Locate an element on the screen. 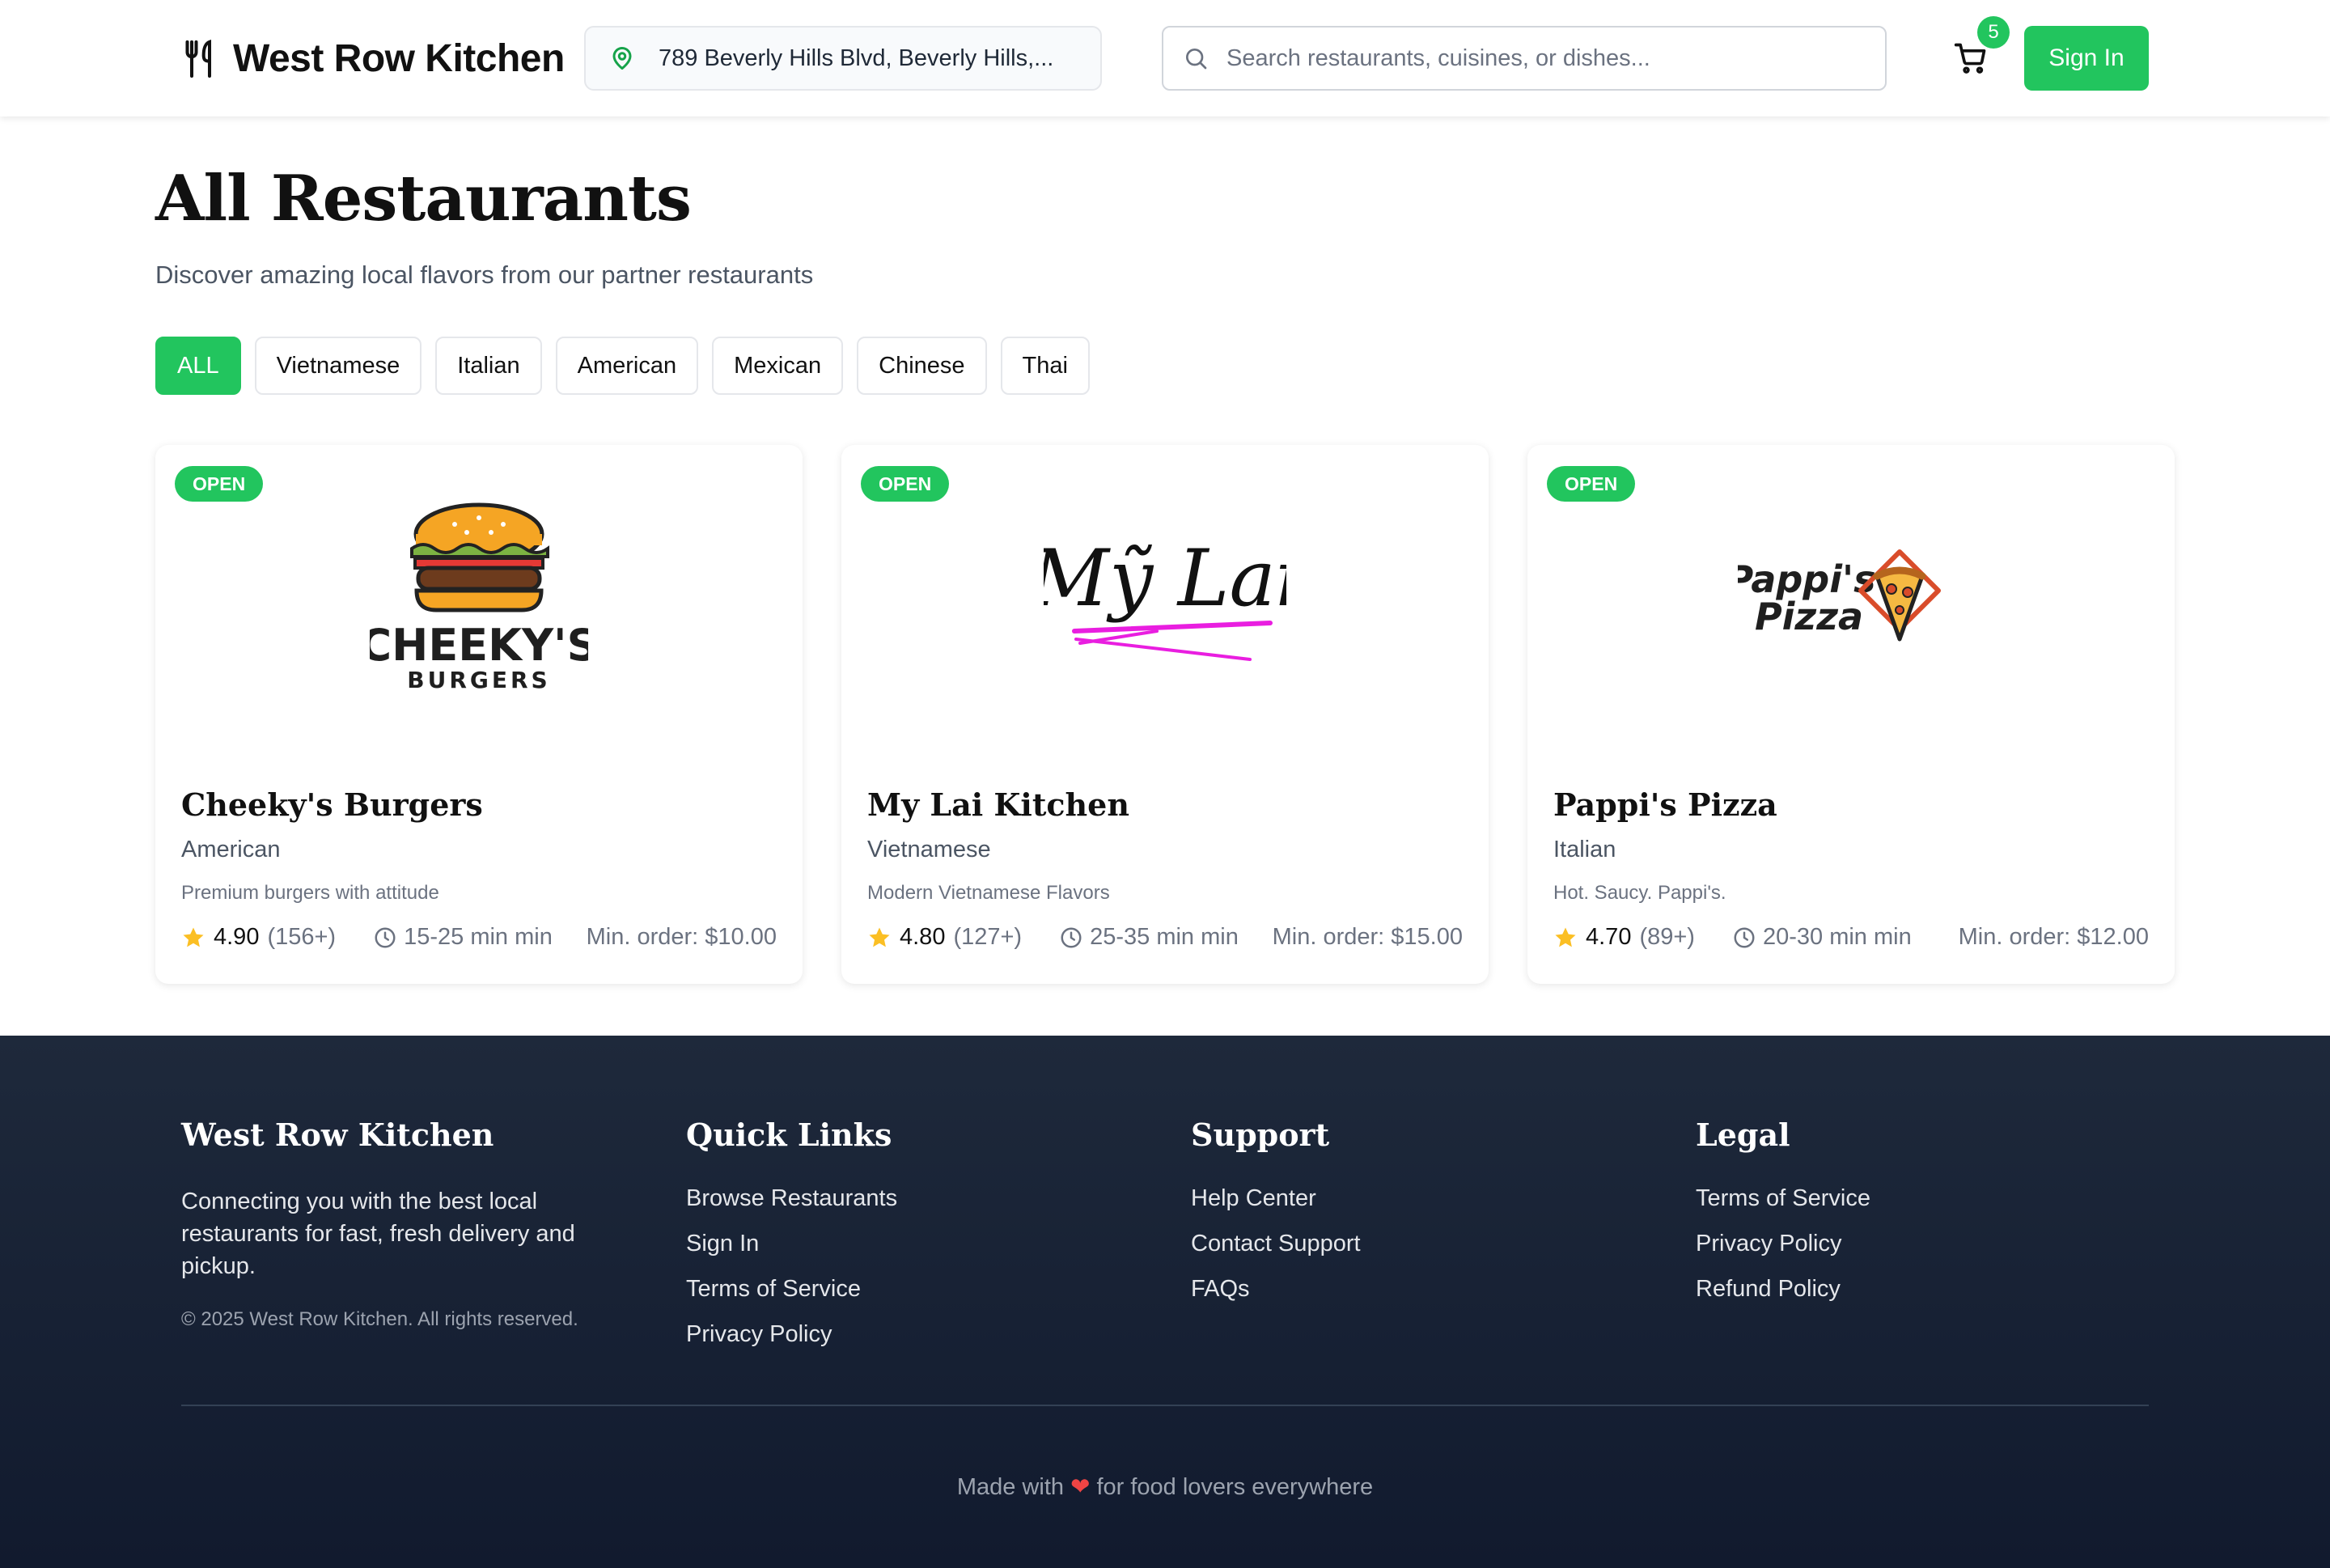  restaurant-logo: Pappi's Pizza is located at coordinates (1851, 599).